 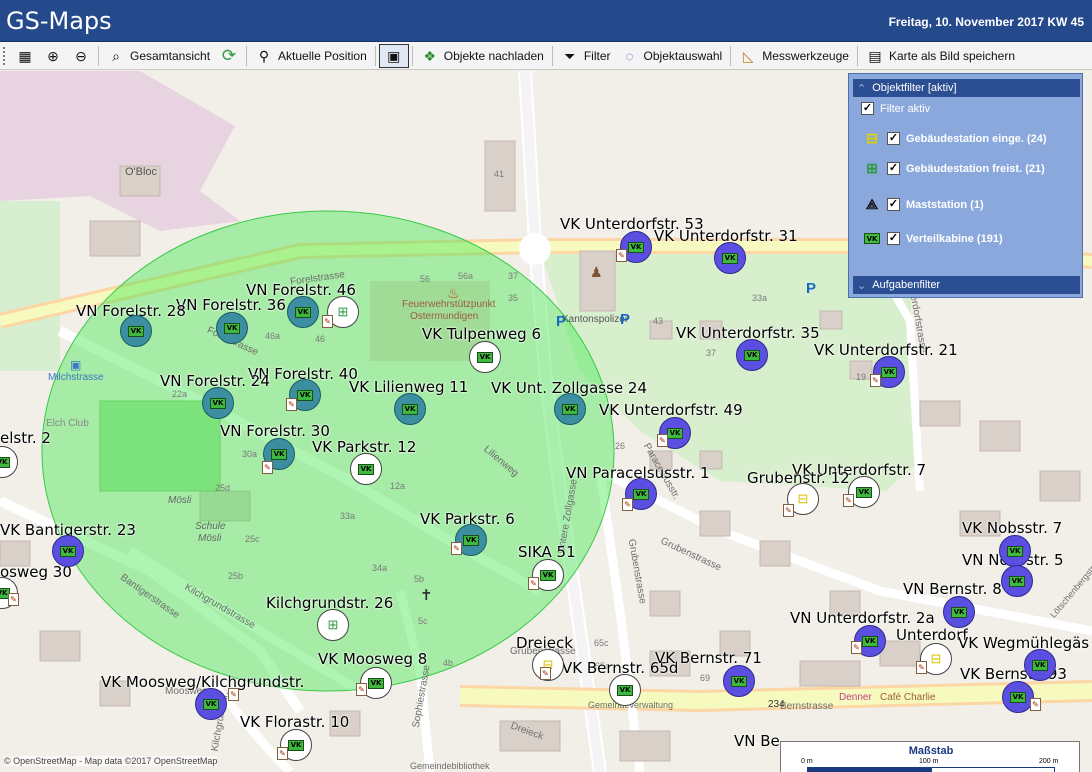 I want to click on filter-aktiv-label: Filter aktiv, so click(x=905, y=108).